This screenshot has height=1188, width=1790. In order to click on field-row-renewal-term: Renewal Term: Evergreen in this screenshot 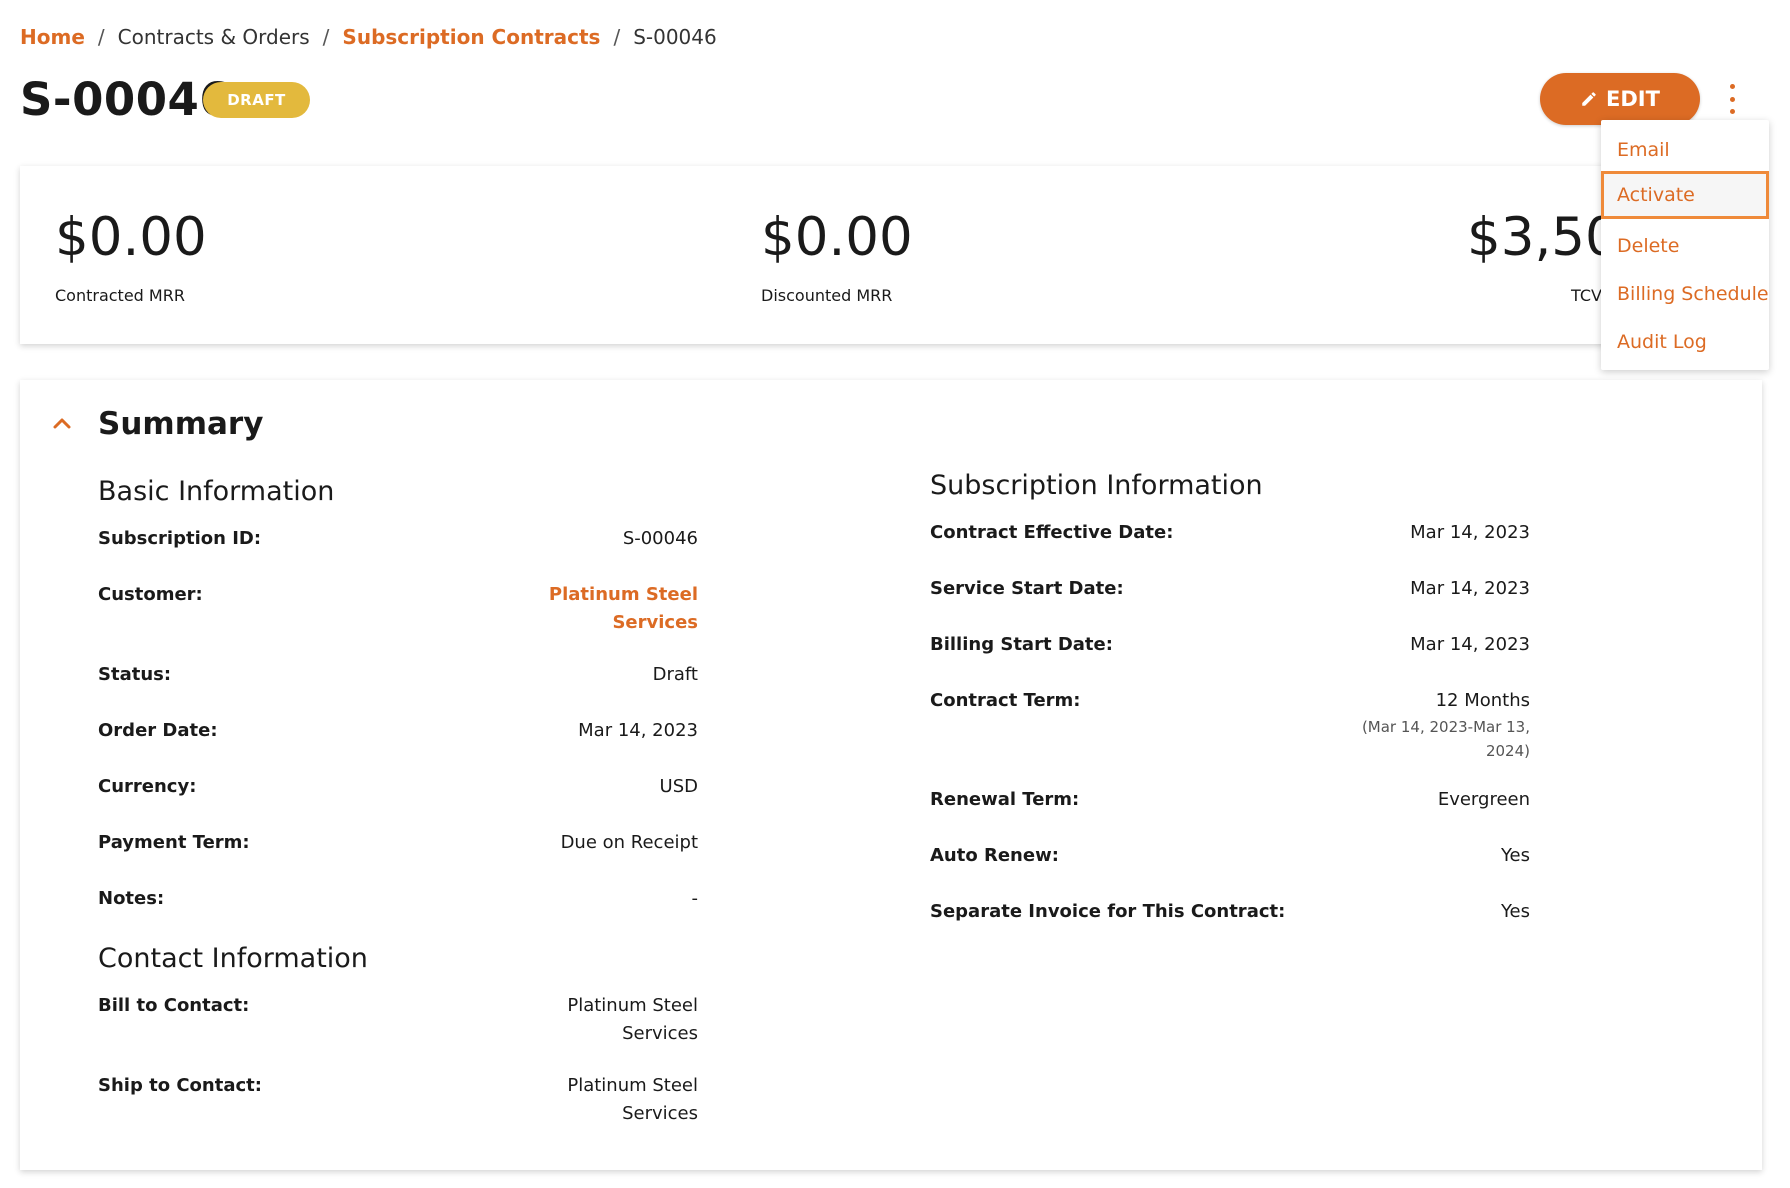, I will do `click(1230, 800)`.